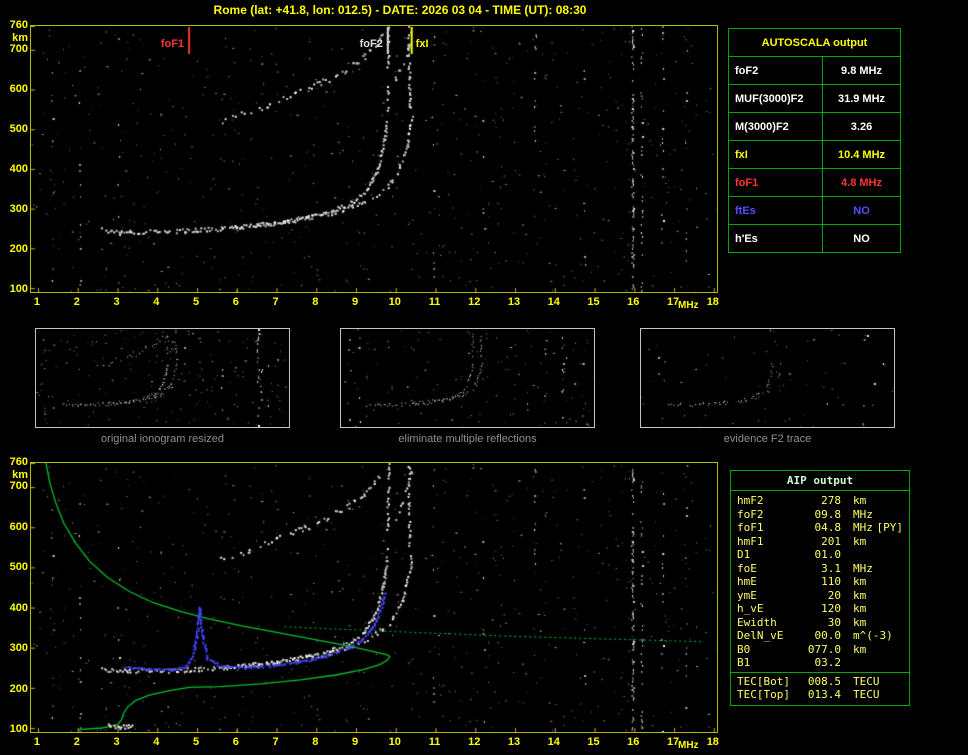  Describe the element at coordinates (775, 210) in the screenshot. I see `autoscala-row-label: ftEs` at that location.